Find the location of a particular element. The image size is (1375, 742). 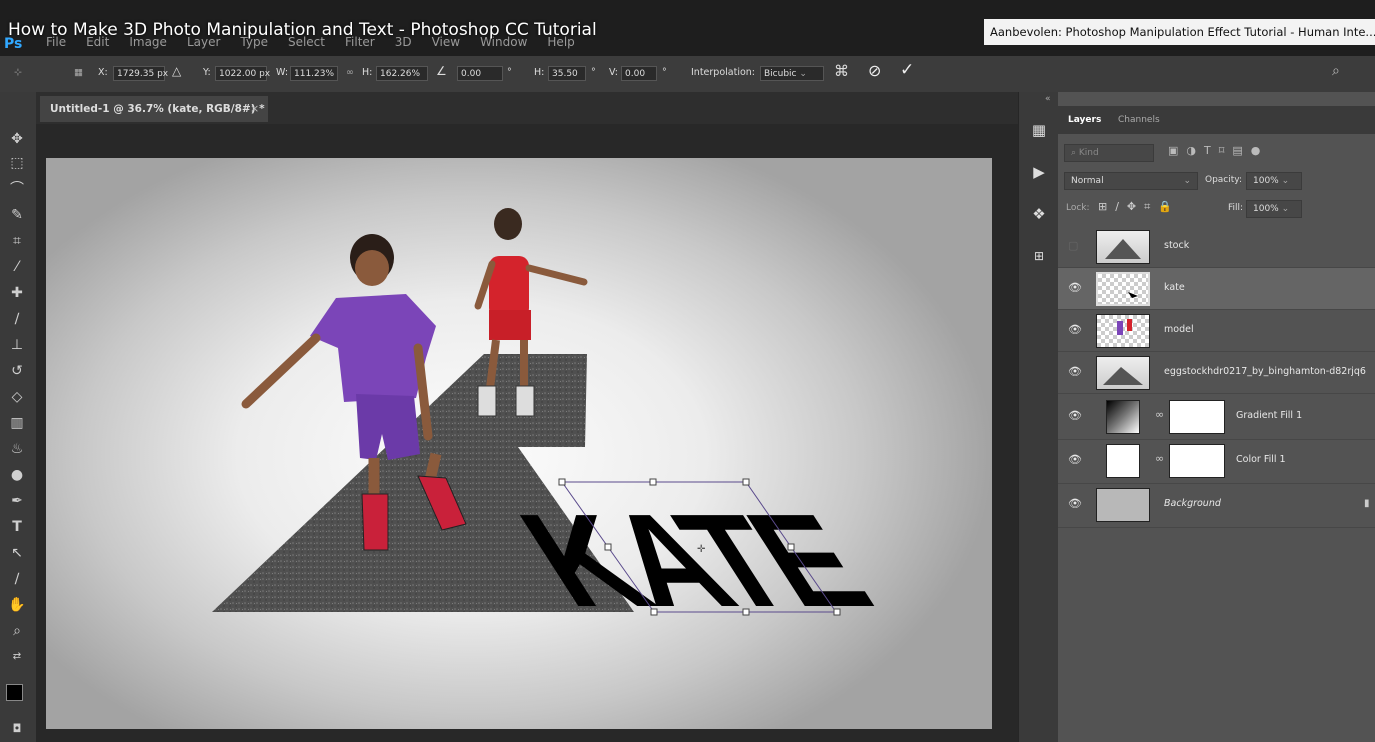

healing-brush-icon: ✚ is located at coordinates (17, 293).